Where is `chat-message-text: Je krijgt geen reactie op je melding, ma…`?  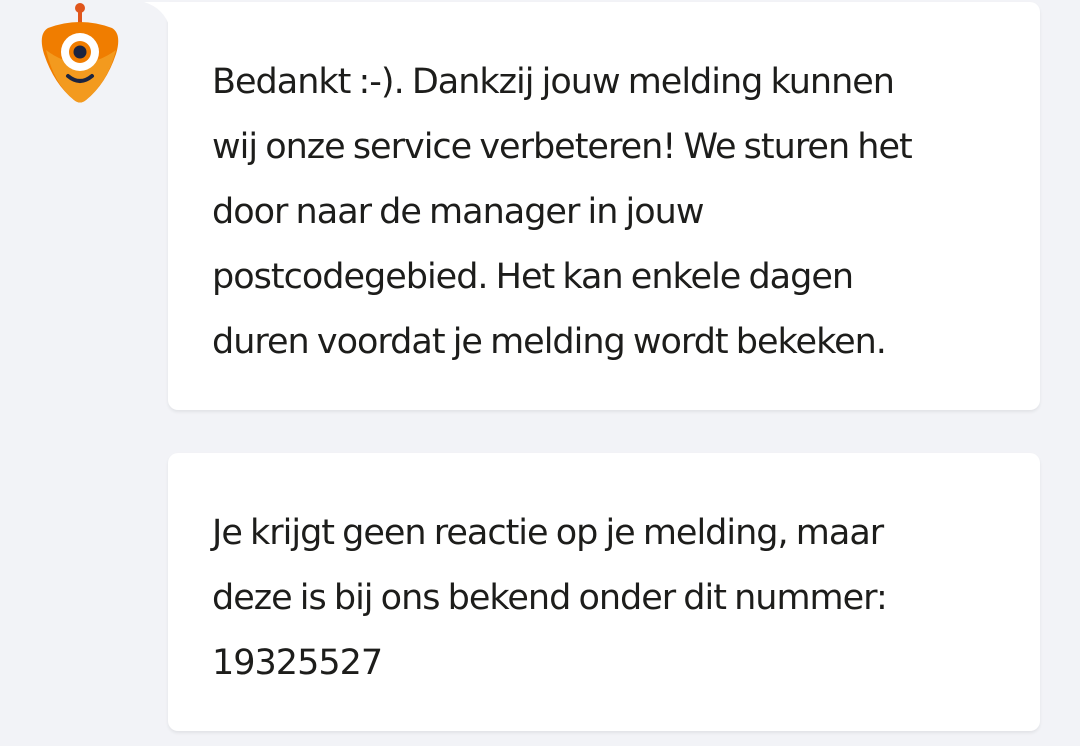
chat-message-text: Je krijgt geen reactie op je melding, ma… is located at coordinates (550, 598).